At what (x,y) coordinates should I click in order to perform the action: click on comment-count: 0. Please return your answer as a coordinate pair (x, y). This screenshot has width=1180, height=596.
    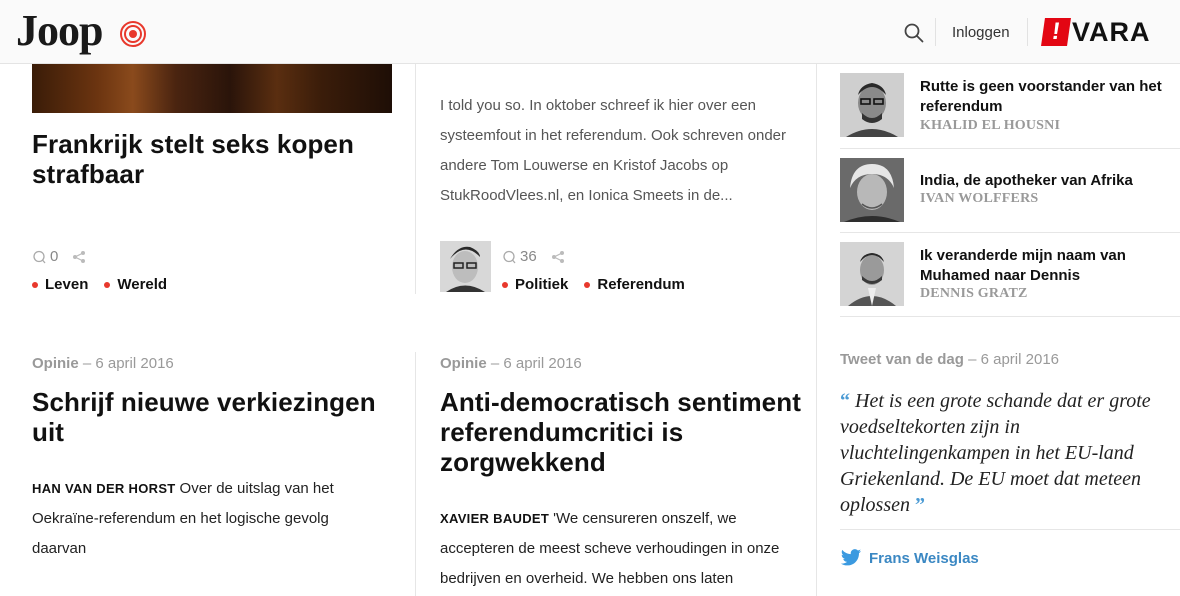
    Looking at the image, I should click on (54, 256).